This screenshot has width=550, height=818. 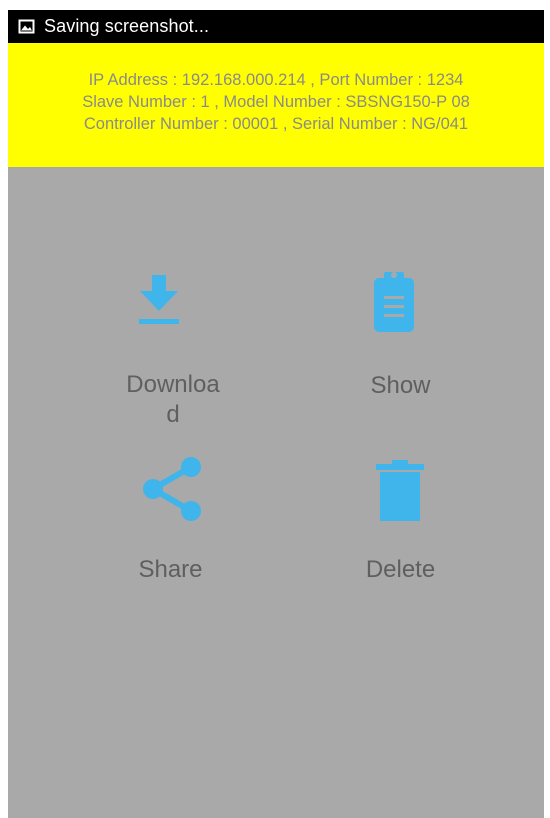 What do you see at coordinates (173, 414) in the screenshot?
I see `download-label-line: d` at bounding box center [173, 414].